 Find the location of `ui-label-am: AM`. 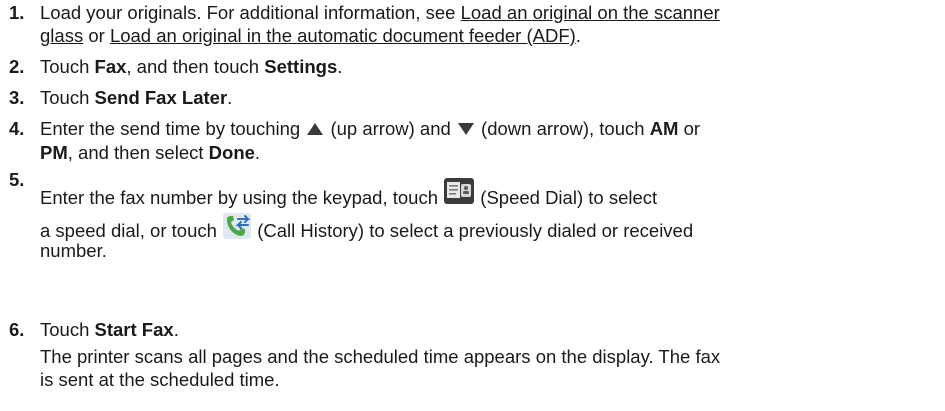

ui-label-am: AM is located at coordinates (664, 128).